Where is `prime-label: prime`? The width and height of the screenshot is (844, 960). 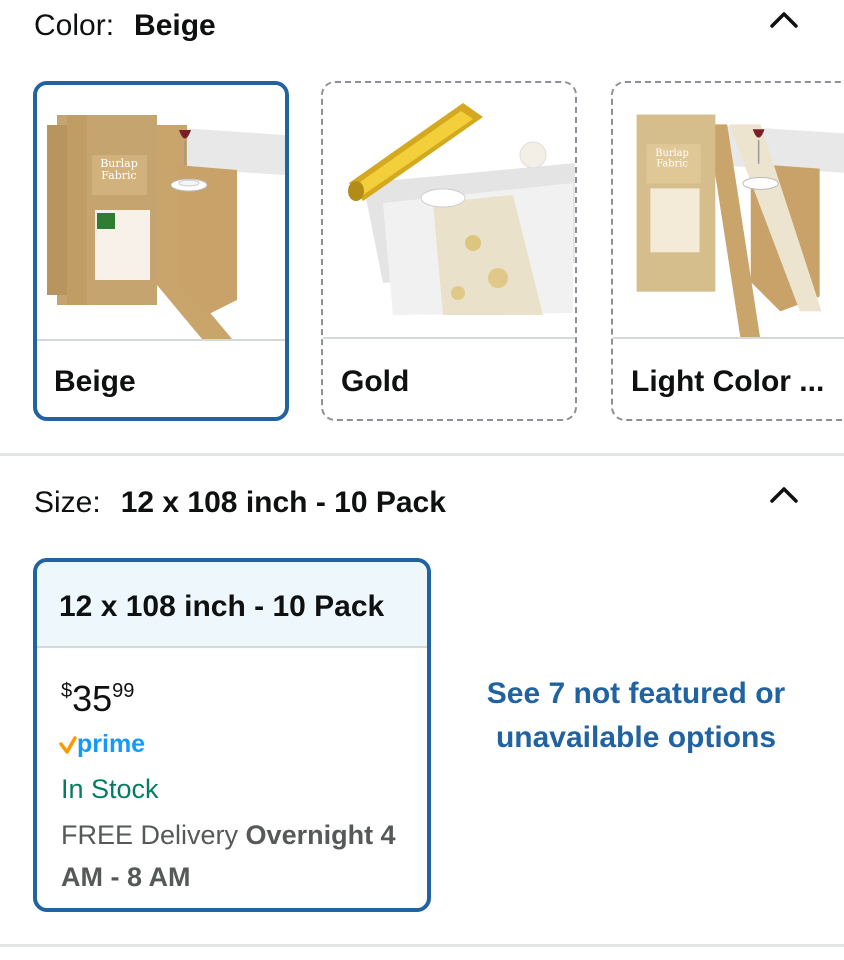 prime-label: prime is located at coordinates (111, 744).